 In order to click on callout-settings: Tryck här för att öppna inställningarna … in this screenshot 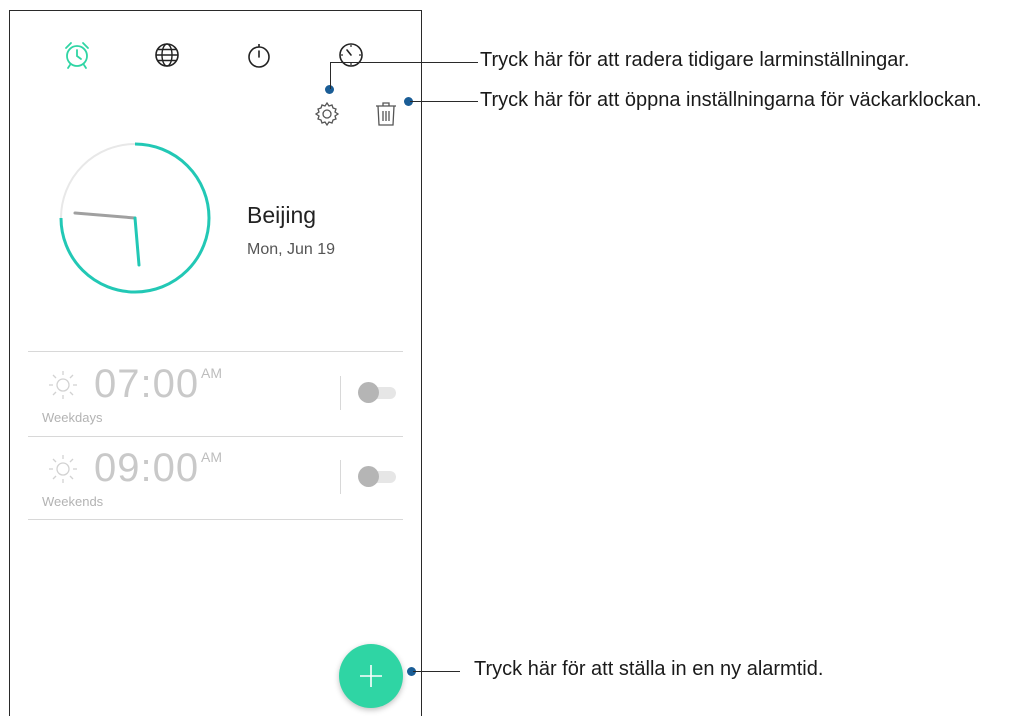, I will do `click(731, 100)`.